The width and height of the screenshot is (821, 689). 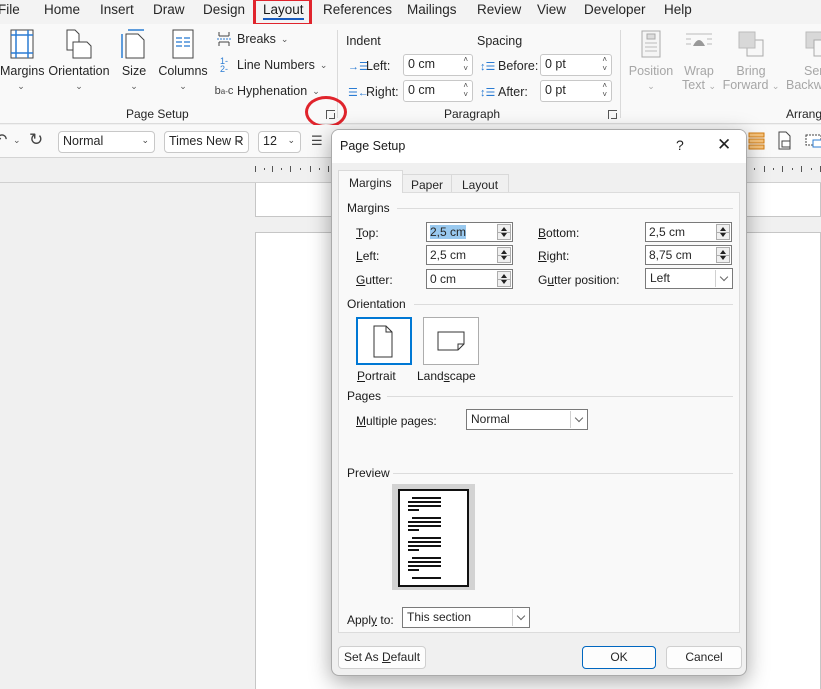 I want to click on undo-icon: ↶, so click(x=3, y=140).